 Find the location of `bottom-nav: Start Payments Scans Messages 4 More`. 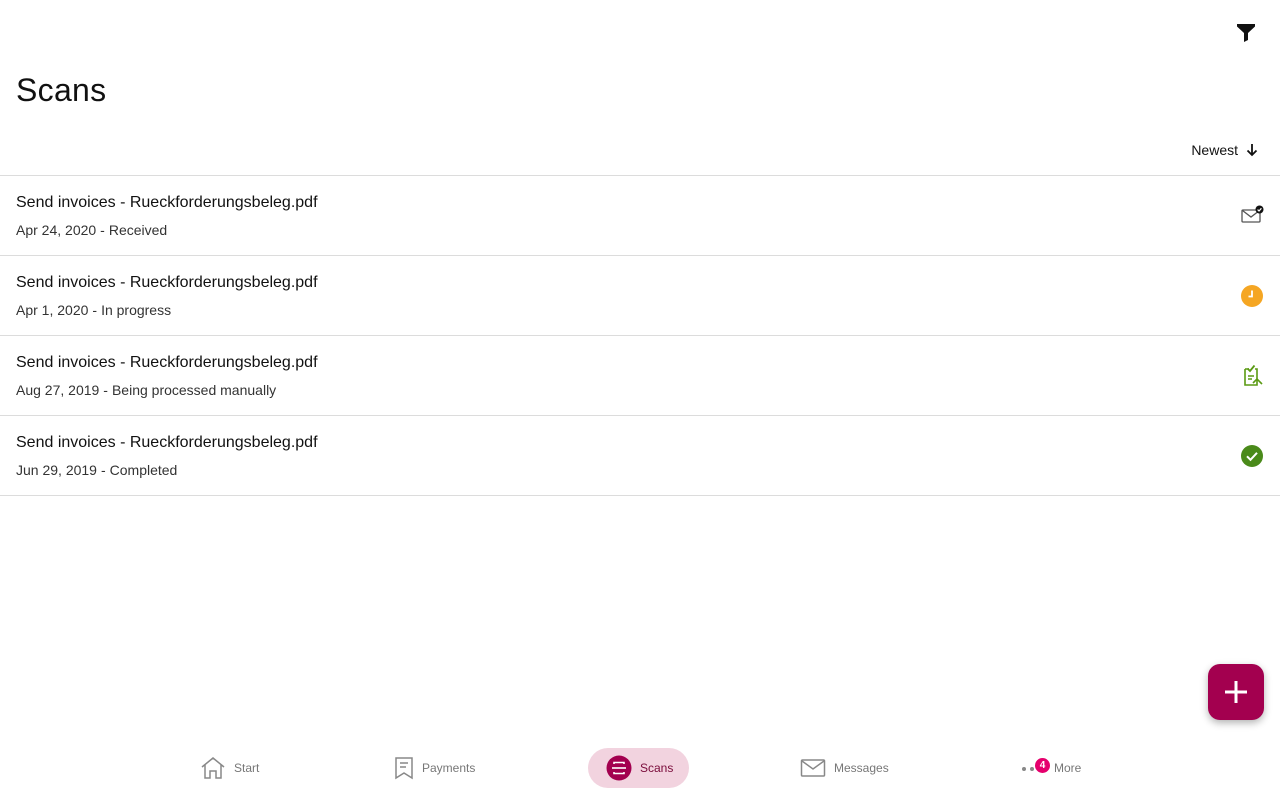

bottom-nav: Start Payments Scans Messages 4 More is located at coordinates (640, 770).